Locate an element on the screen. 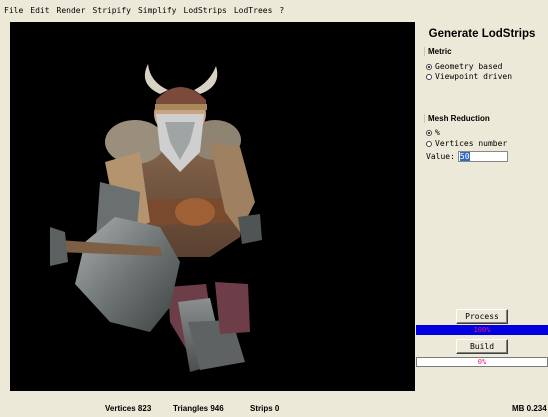  menu-help: ? is located at coordinates (281, 10).